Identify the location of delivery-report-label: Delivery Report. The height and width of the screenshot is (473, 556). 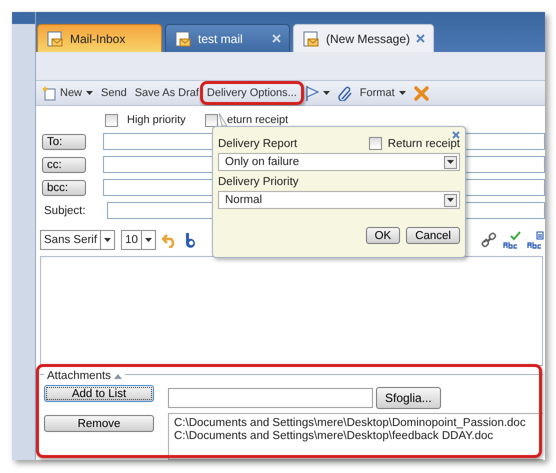
(258, 144).